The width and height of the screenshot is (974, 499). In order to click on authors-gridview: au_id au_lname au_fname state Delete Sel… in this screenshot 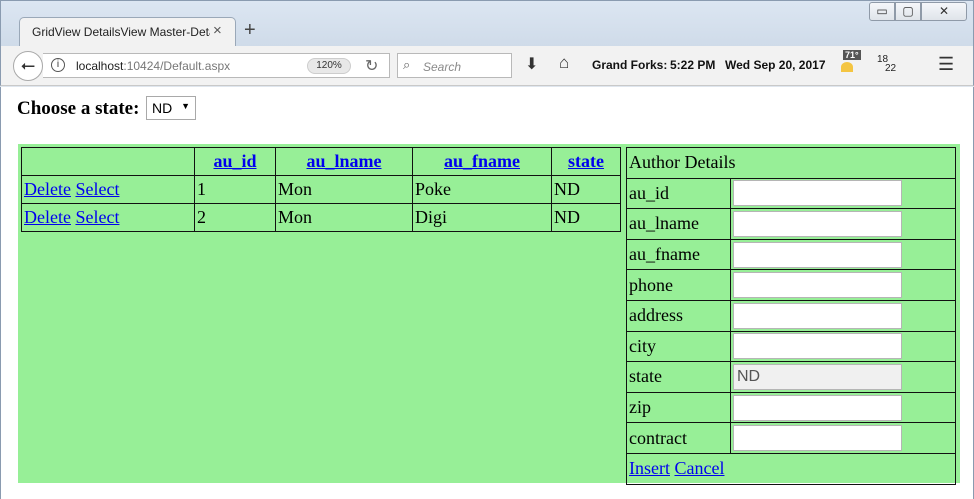, I will do `click(321, 189)`.